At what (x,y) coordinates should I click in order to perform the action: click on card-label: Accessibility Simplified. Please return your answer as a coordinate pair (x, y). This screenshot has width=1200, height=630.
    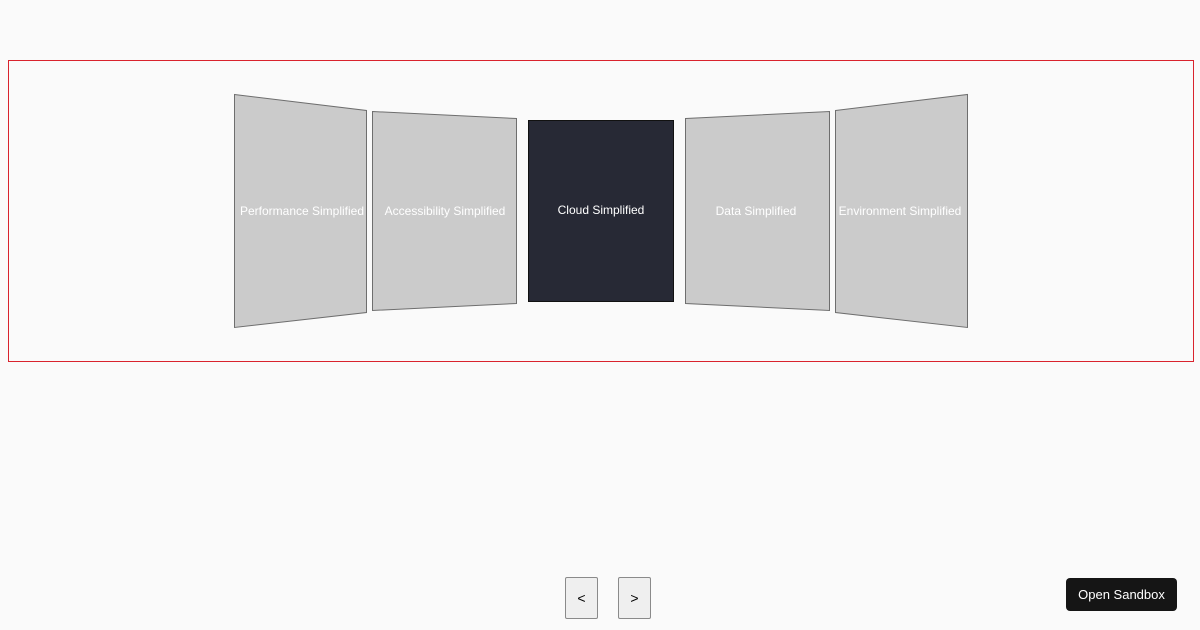
    Looking at the image, I should click on (445, 211).